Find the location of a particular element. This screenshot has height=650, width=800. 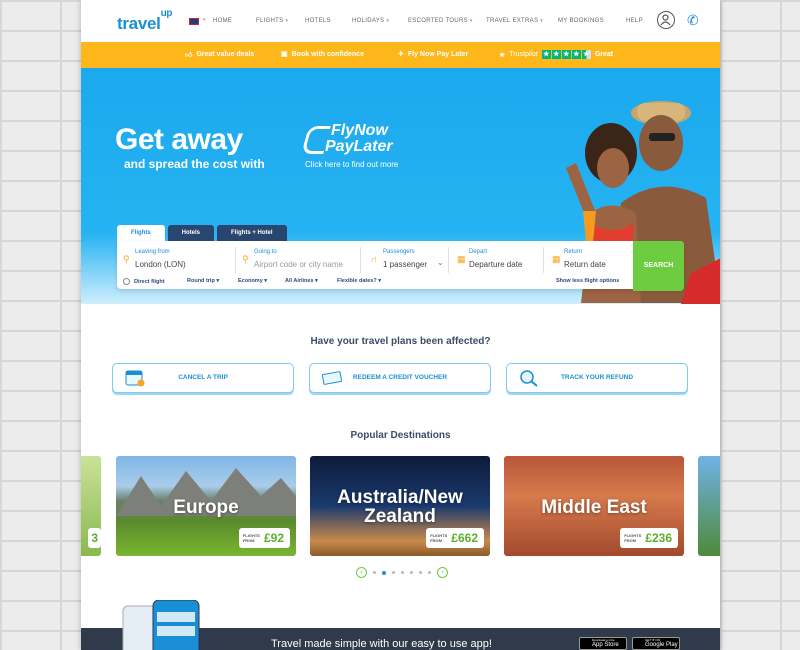

trustpilot-star-icon: ★ is located at coordinates (502, 55).